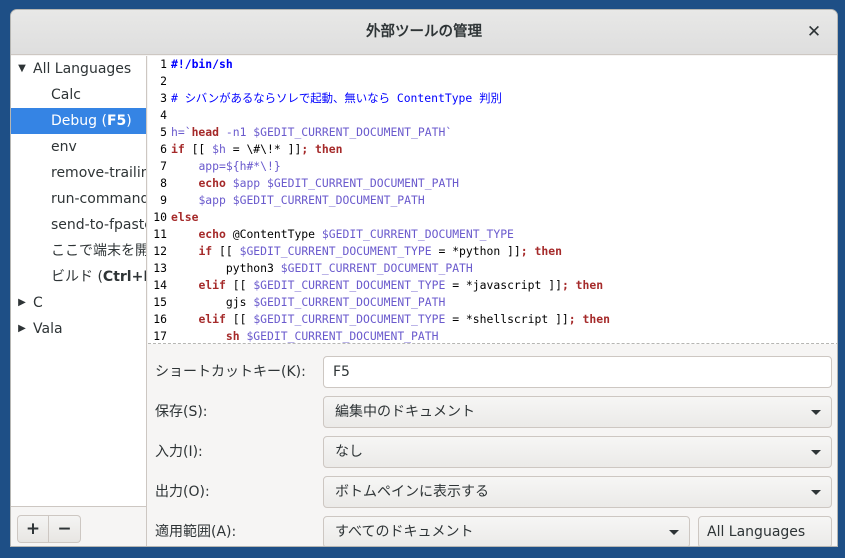 This screenshot has width=845, height=558. I want to click on save-row: 保存(S): 編集中のドキュメント, so click(492, 412).